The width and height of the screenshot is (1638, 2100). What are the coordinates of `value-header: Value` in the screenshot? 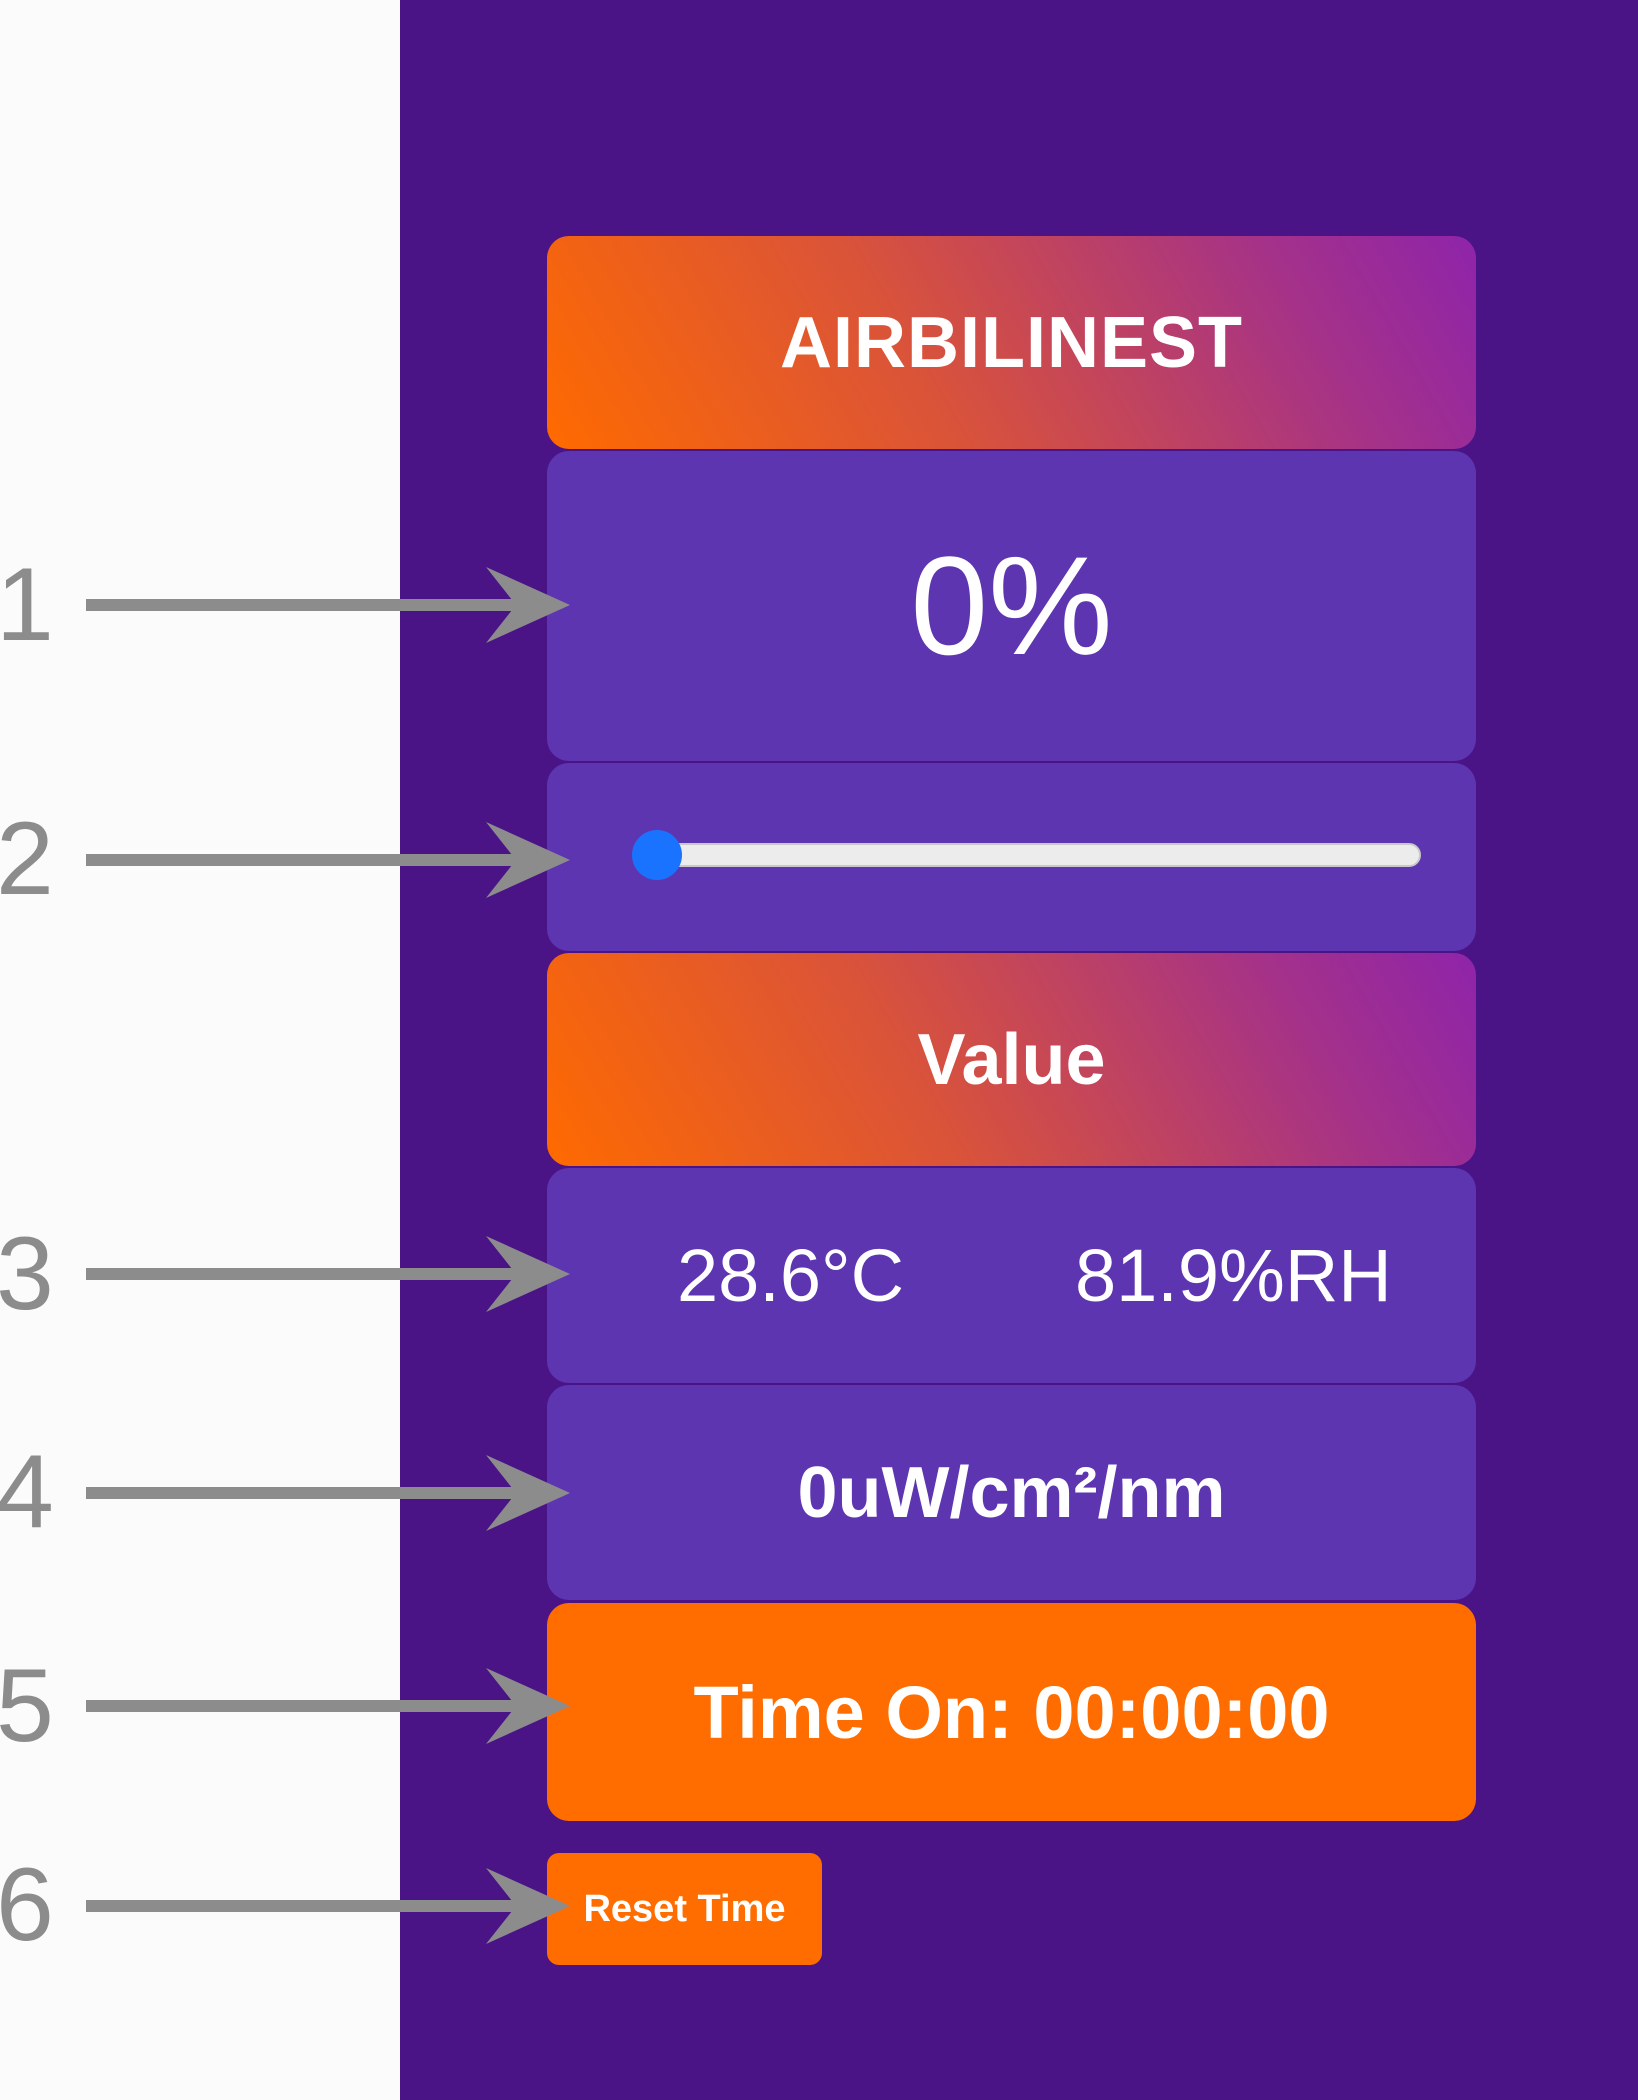 It's located at (1011, 1059).